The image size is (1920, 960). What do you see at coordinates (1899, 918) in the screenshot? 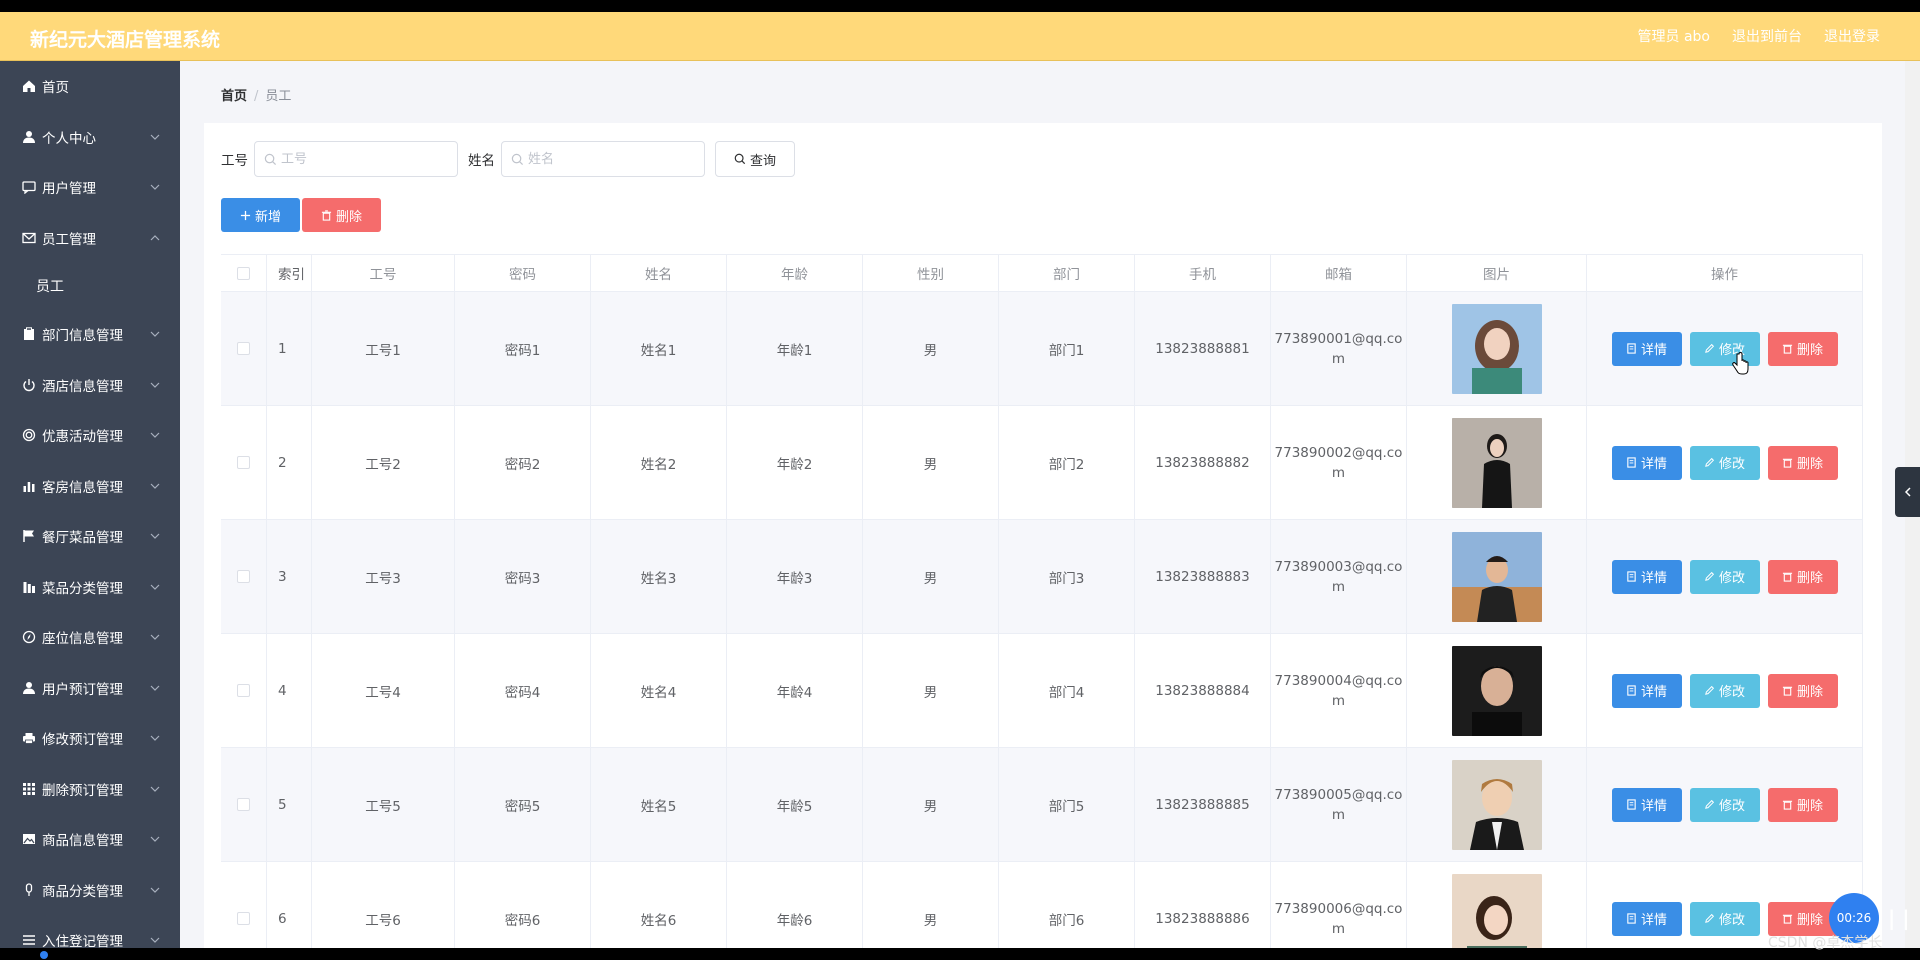
I see `pause-icon: | |` at bounding box center [1899, 918].